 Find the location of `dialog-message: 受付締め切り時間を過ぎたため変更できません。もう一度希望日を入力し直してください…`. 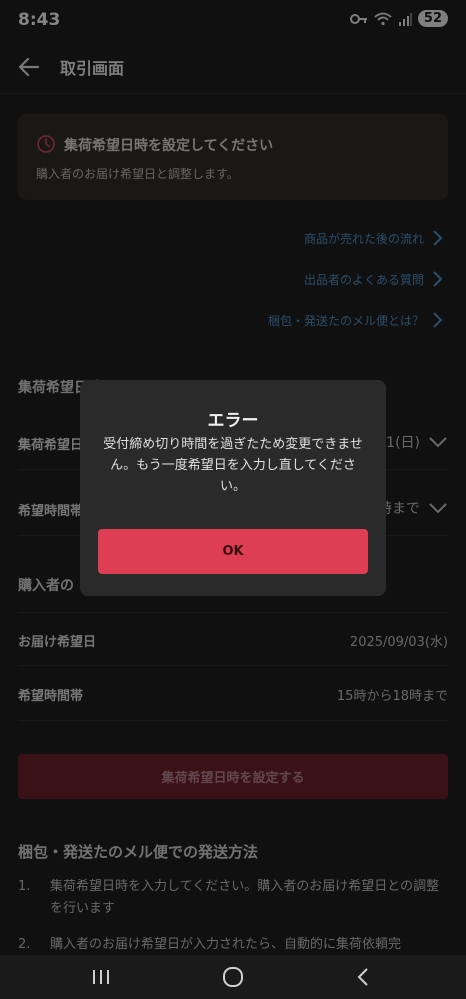

dialog-message: 受付締め切り時間を過ぎたため変更できません。もう一度希望日を入力し直してください… is located at coordinates (233, 465).